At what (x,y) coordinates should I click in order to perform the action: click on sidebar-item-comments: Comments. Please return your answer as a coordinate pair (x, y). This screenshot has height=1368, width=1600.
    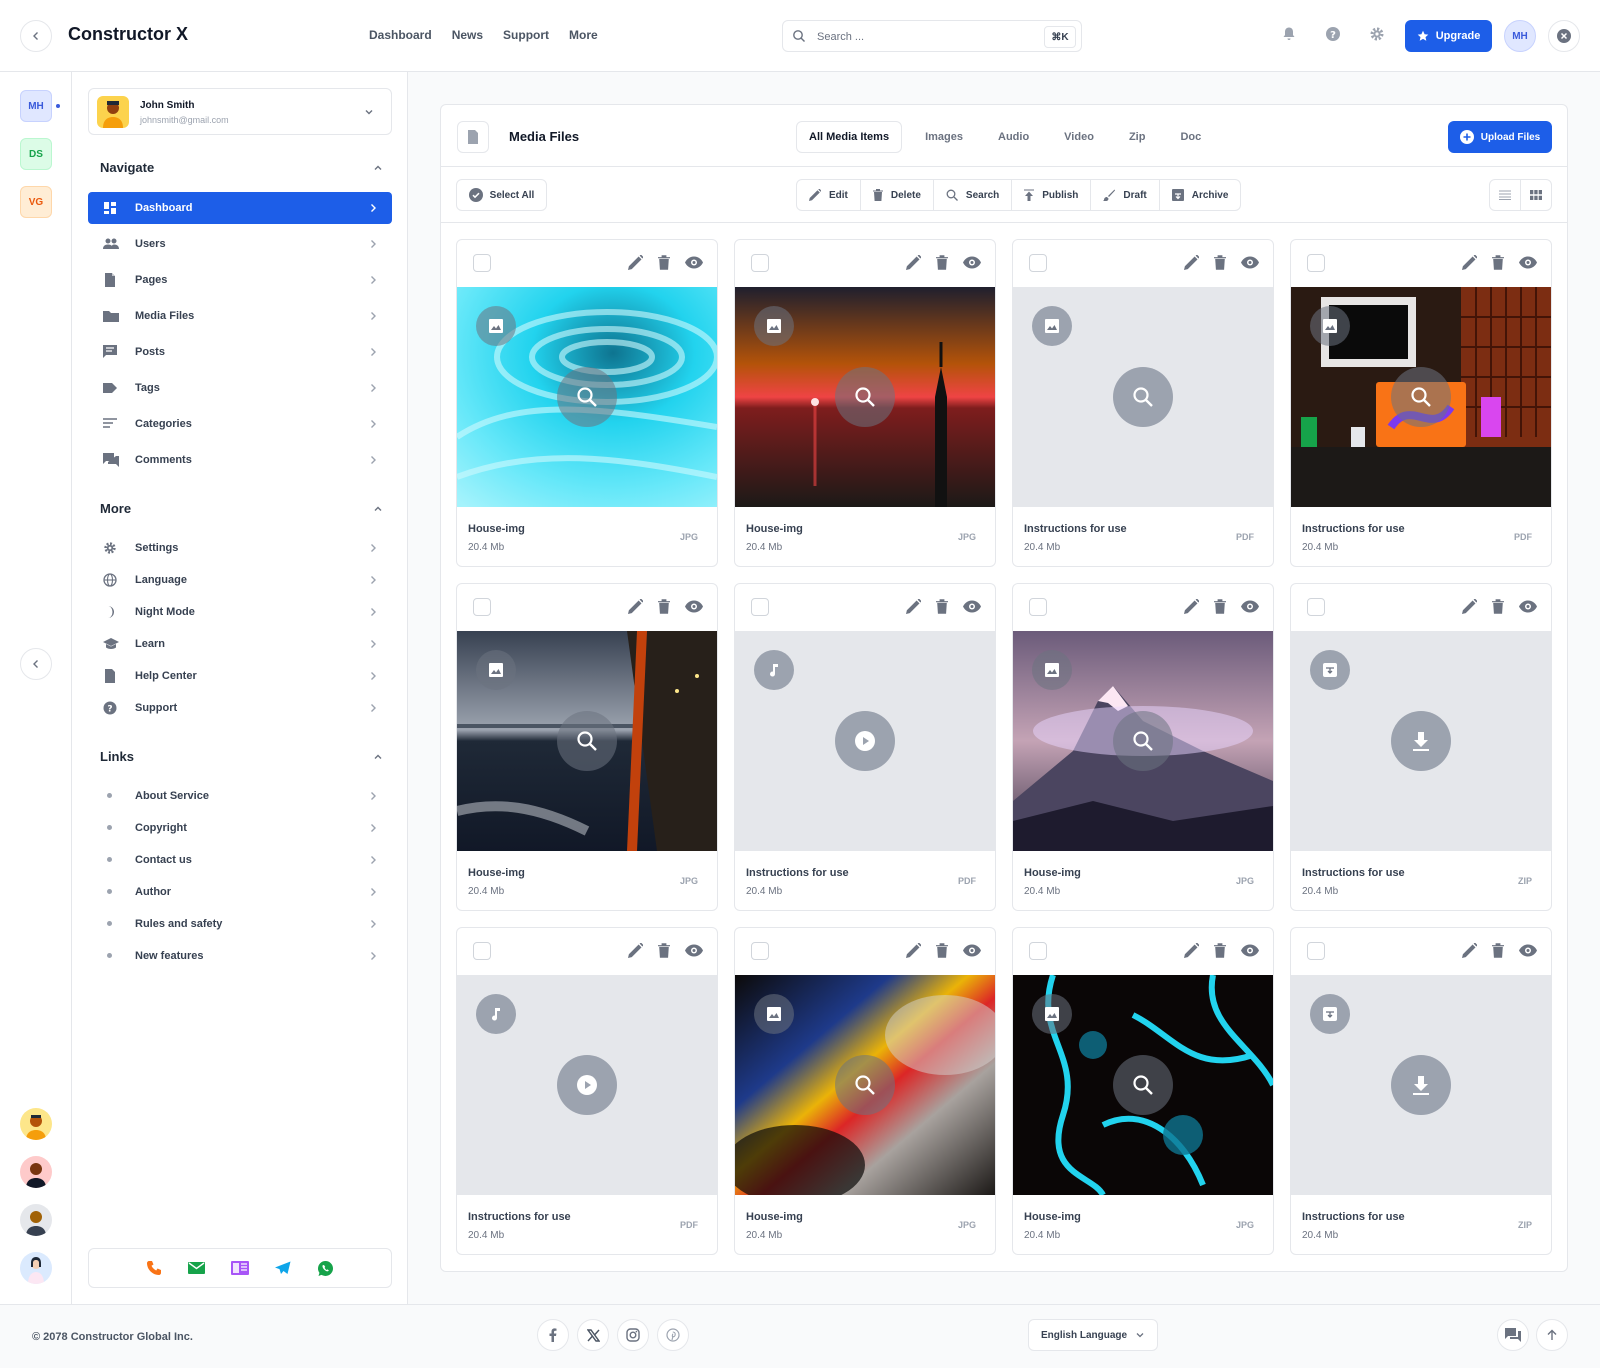
    Looking at the image, I should click on (240, 460).